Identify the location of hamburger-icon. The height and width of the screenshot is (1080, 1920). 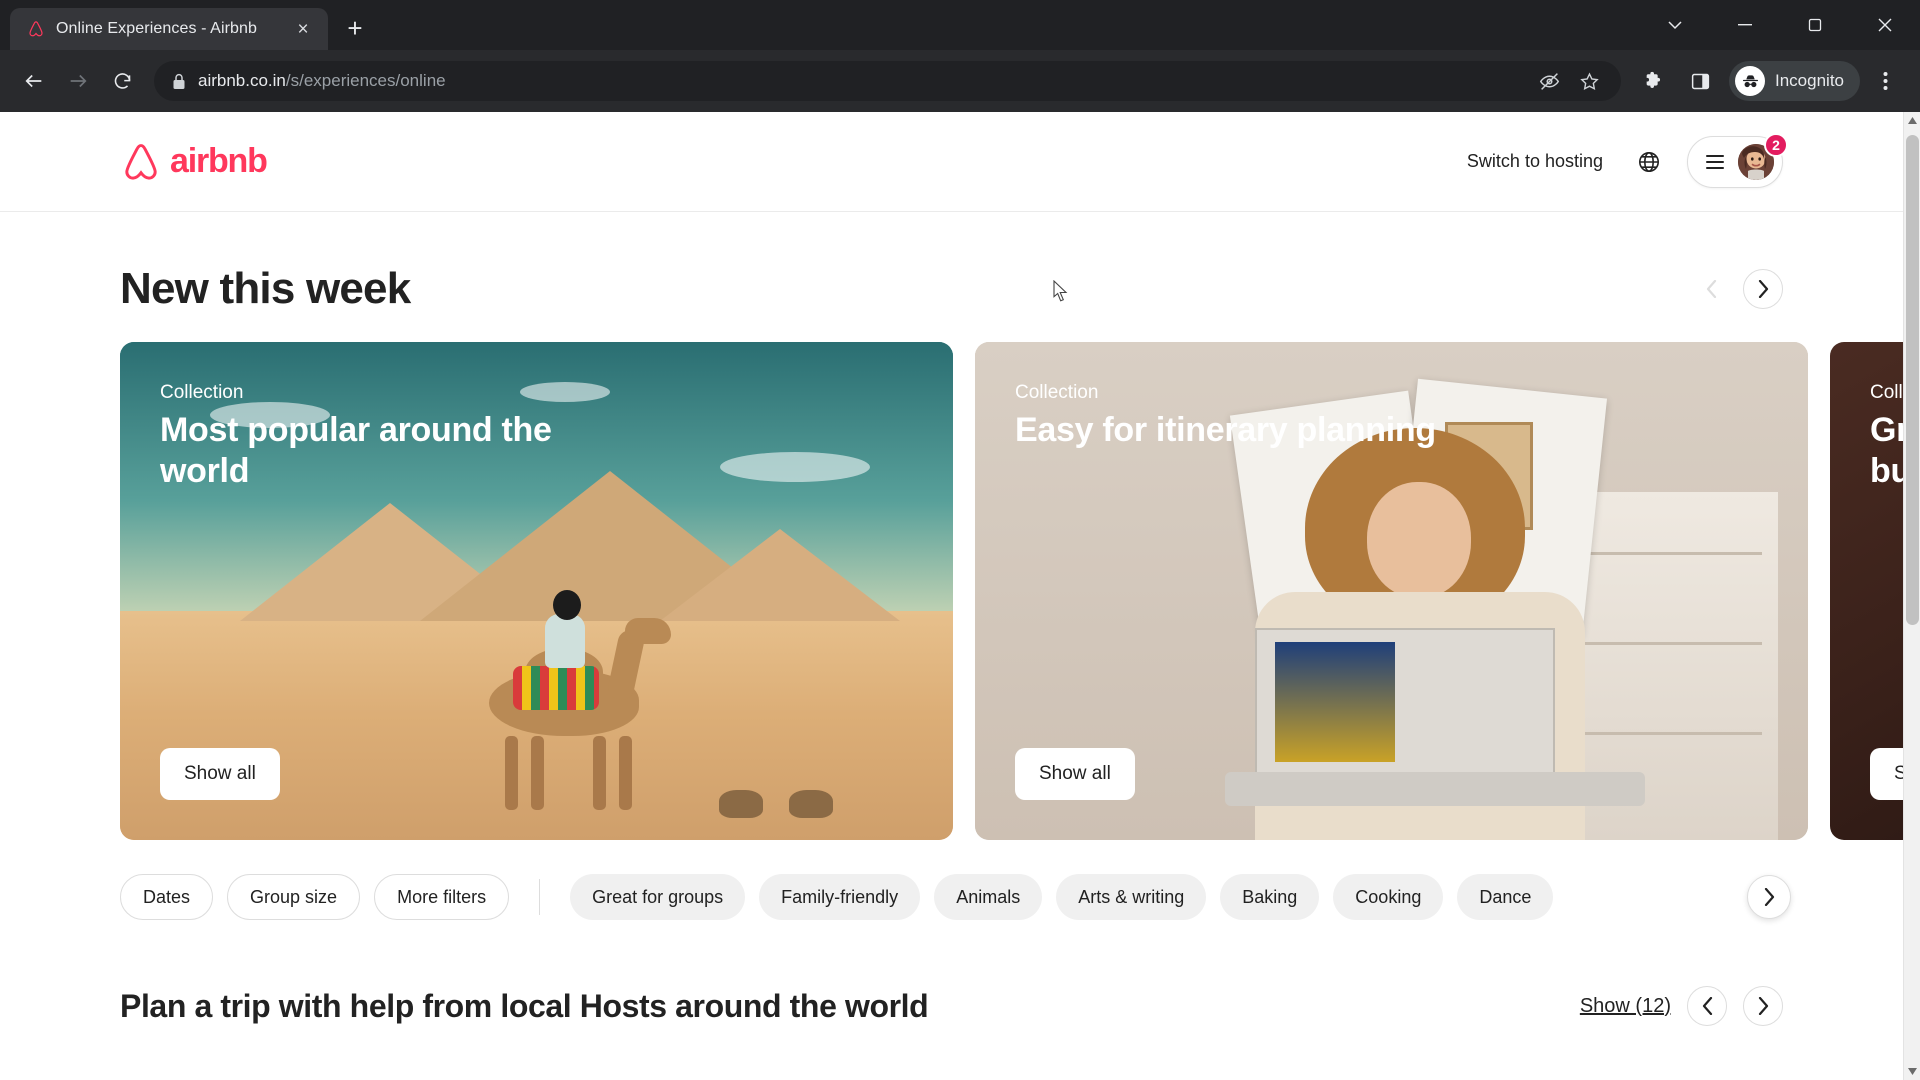
(1715, 161).